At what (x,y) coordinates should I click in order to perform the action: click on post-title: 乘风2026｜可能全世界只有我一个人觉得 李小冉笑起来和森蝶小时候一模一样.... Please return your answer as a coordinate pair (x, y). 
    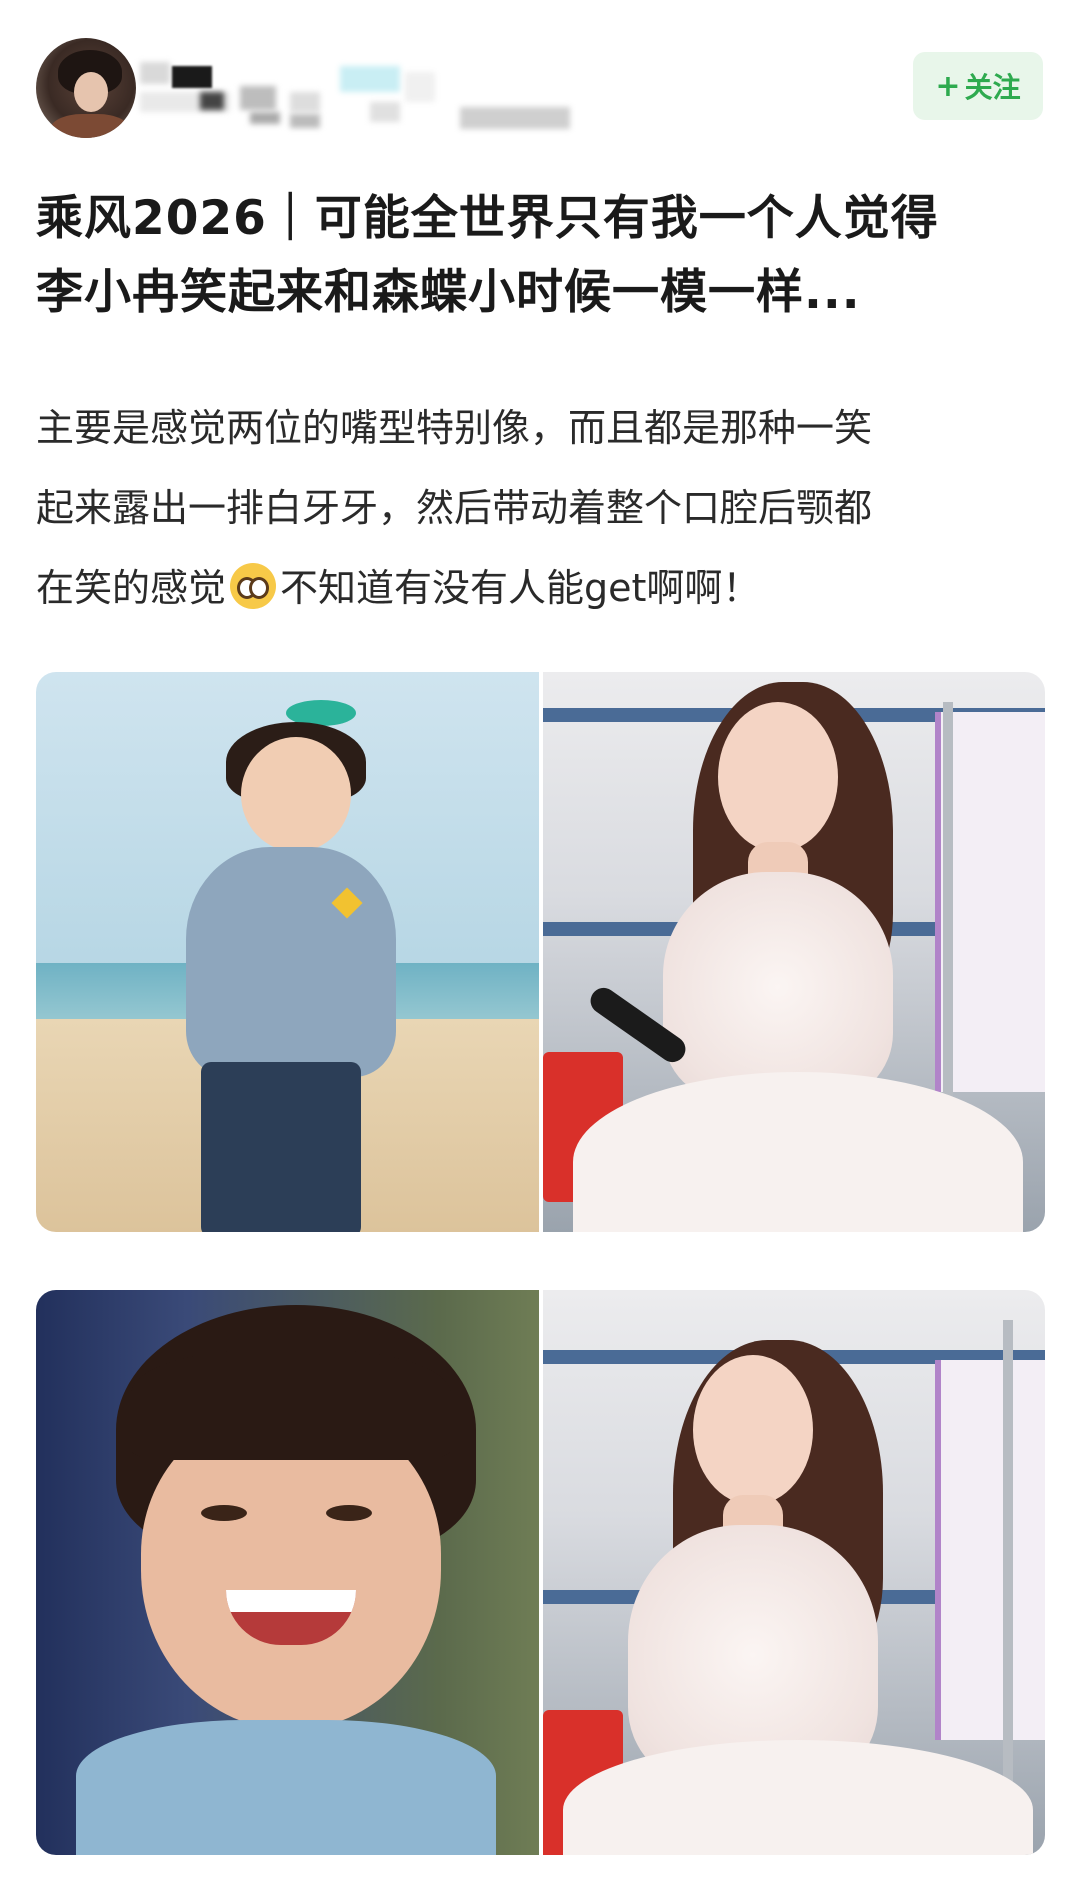
    Looking at the image, I should click on (541, 256).